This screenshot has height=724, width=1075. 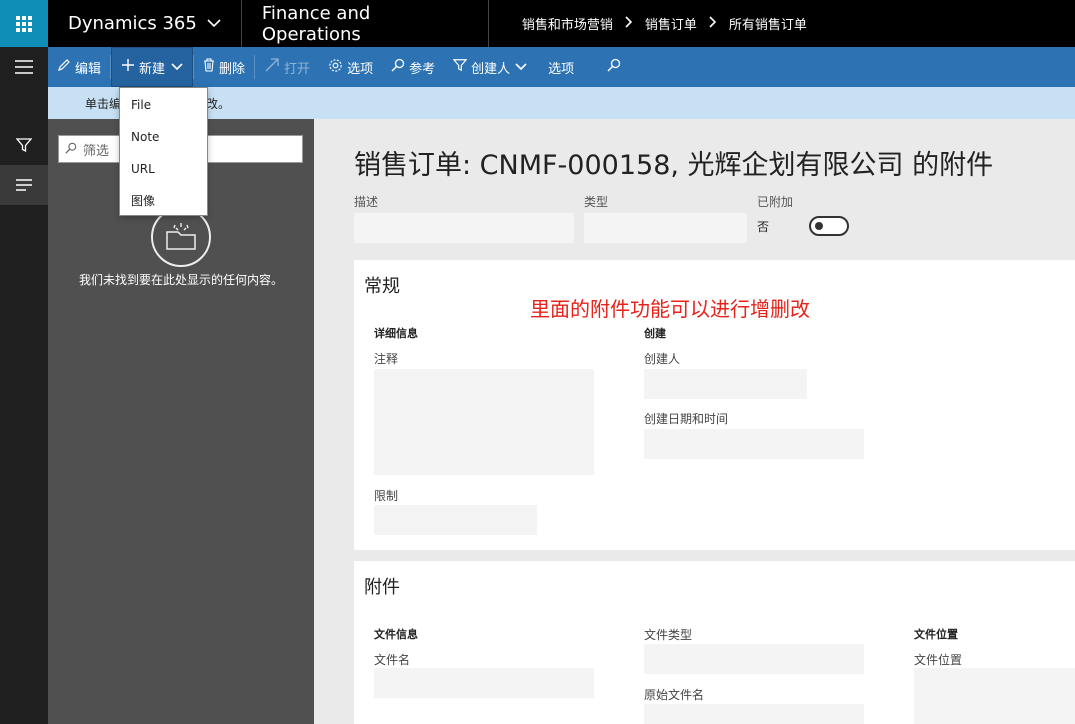 I want to click on gear-icon, so click(x=335, y=67).